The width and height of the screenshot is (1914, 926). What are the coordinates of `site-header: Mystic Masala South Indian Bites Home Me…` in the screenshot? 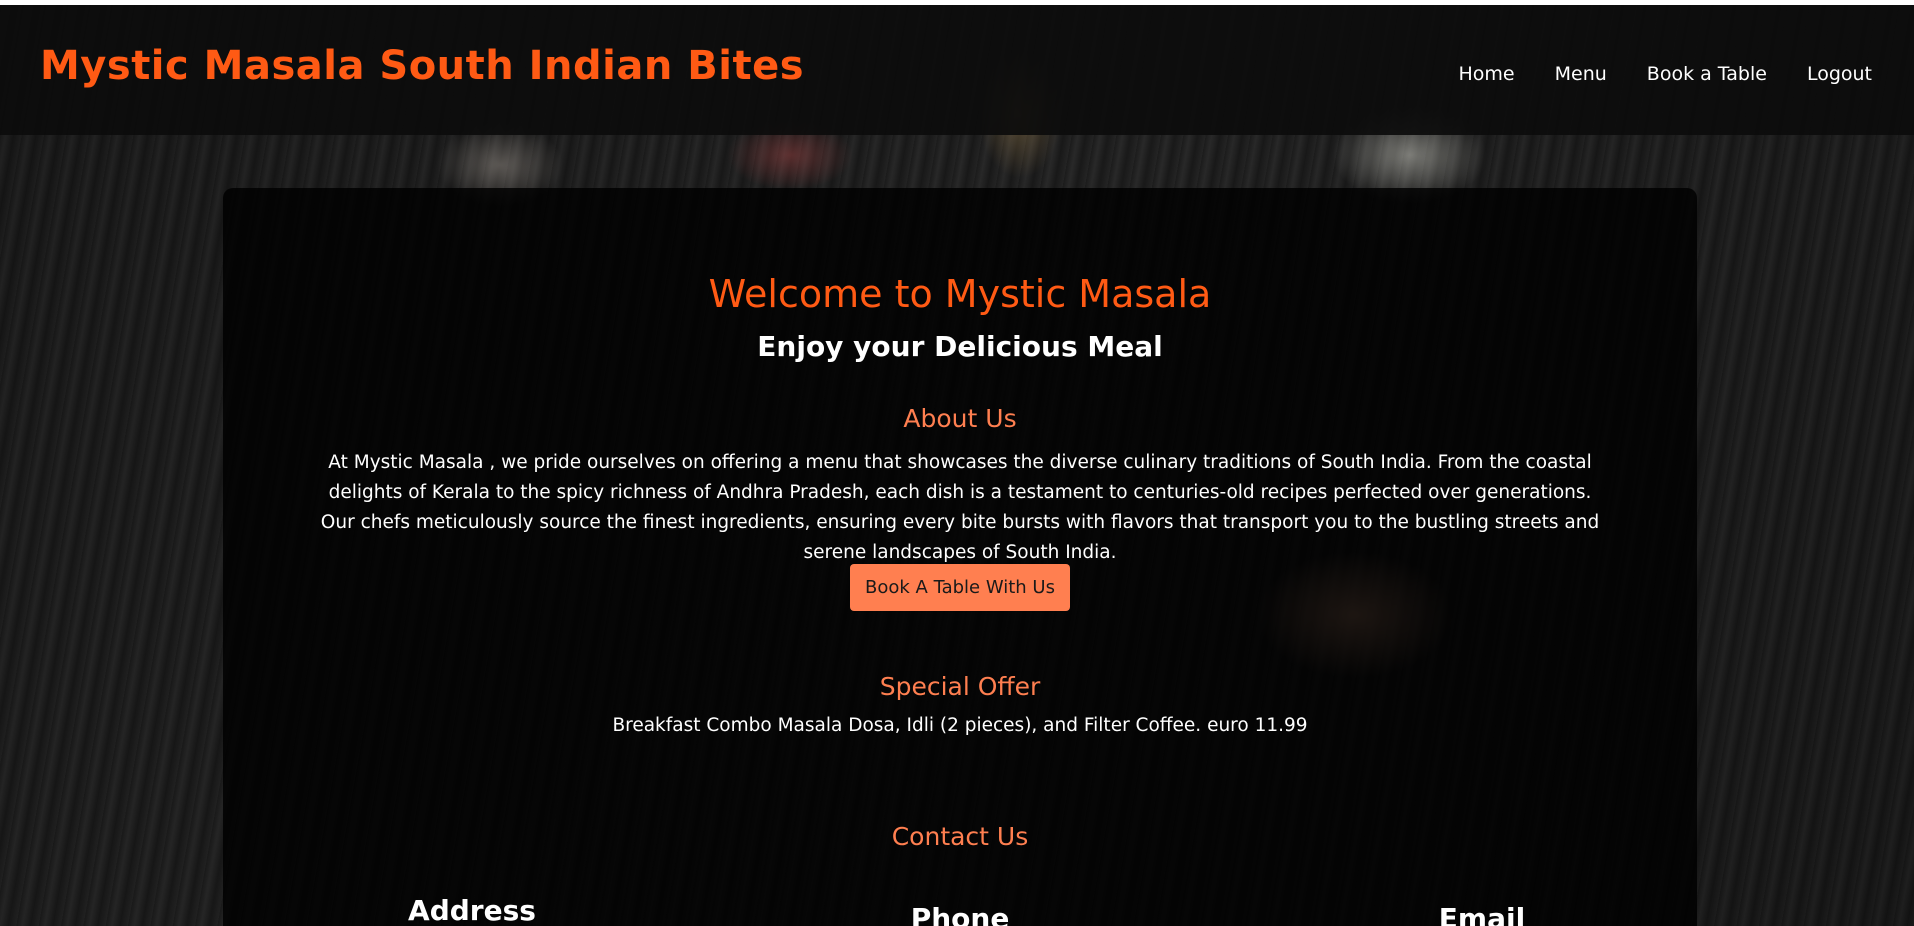 It's located at (957, 70).